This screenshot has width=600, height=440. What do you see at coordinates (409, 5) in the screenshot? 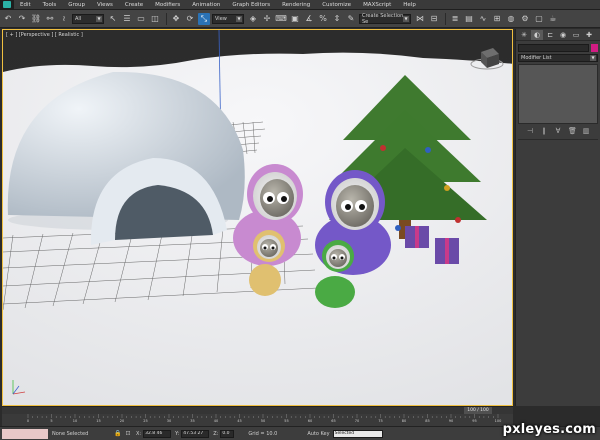
I see `menu-help: Help` at bounding box center [409, 5].